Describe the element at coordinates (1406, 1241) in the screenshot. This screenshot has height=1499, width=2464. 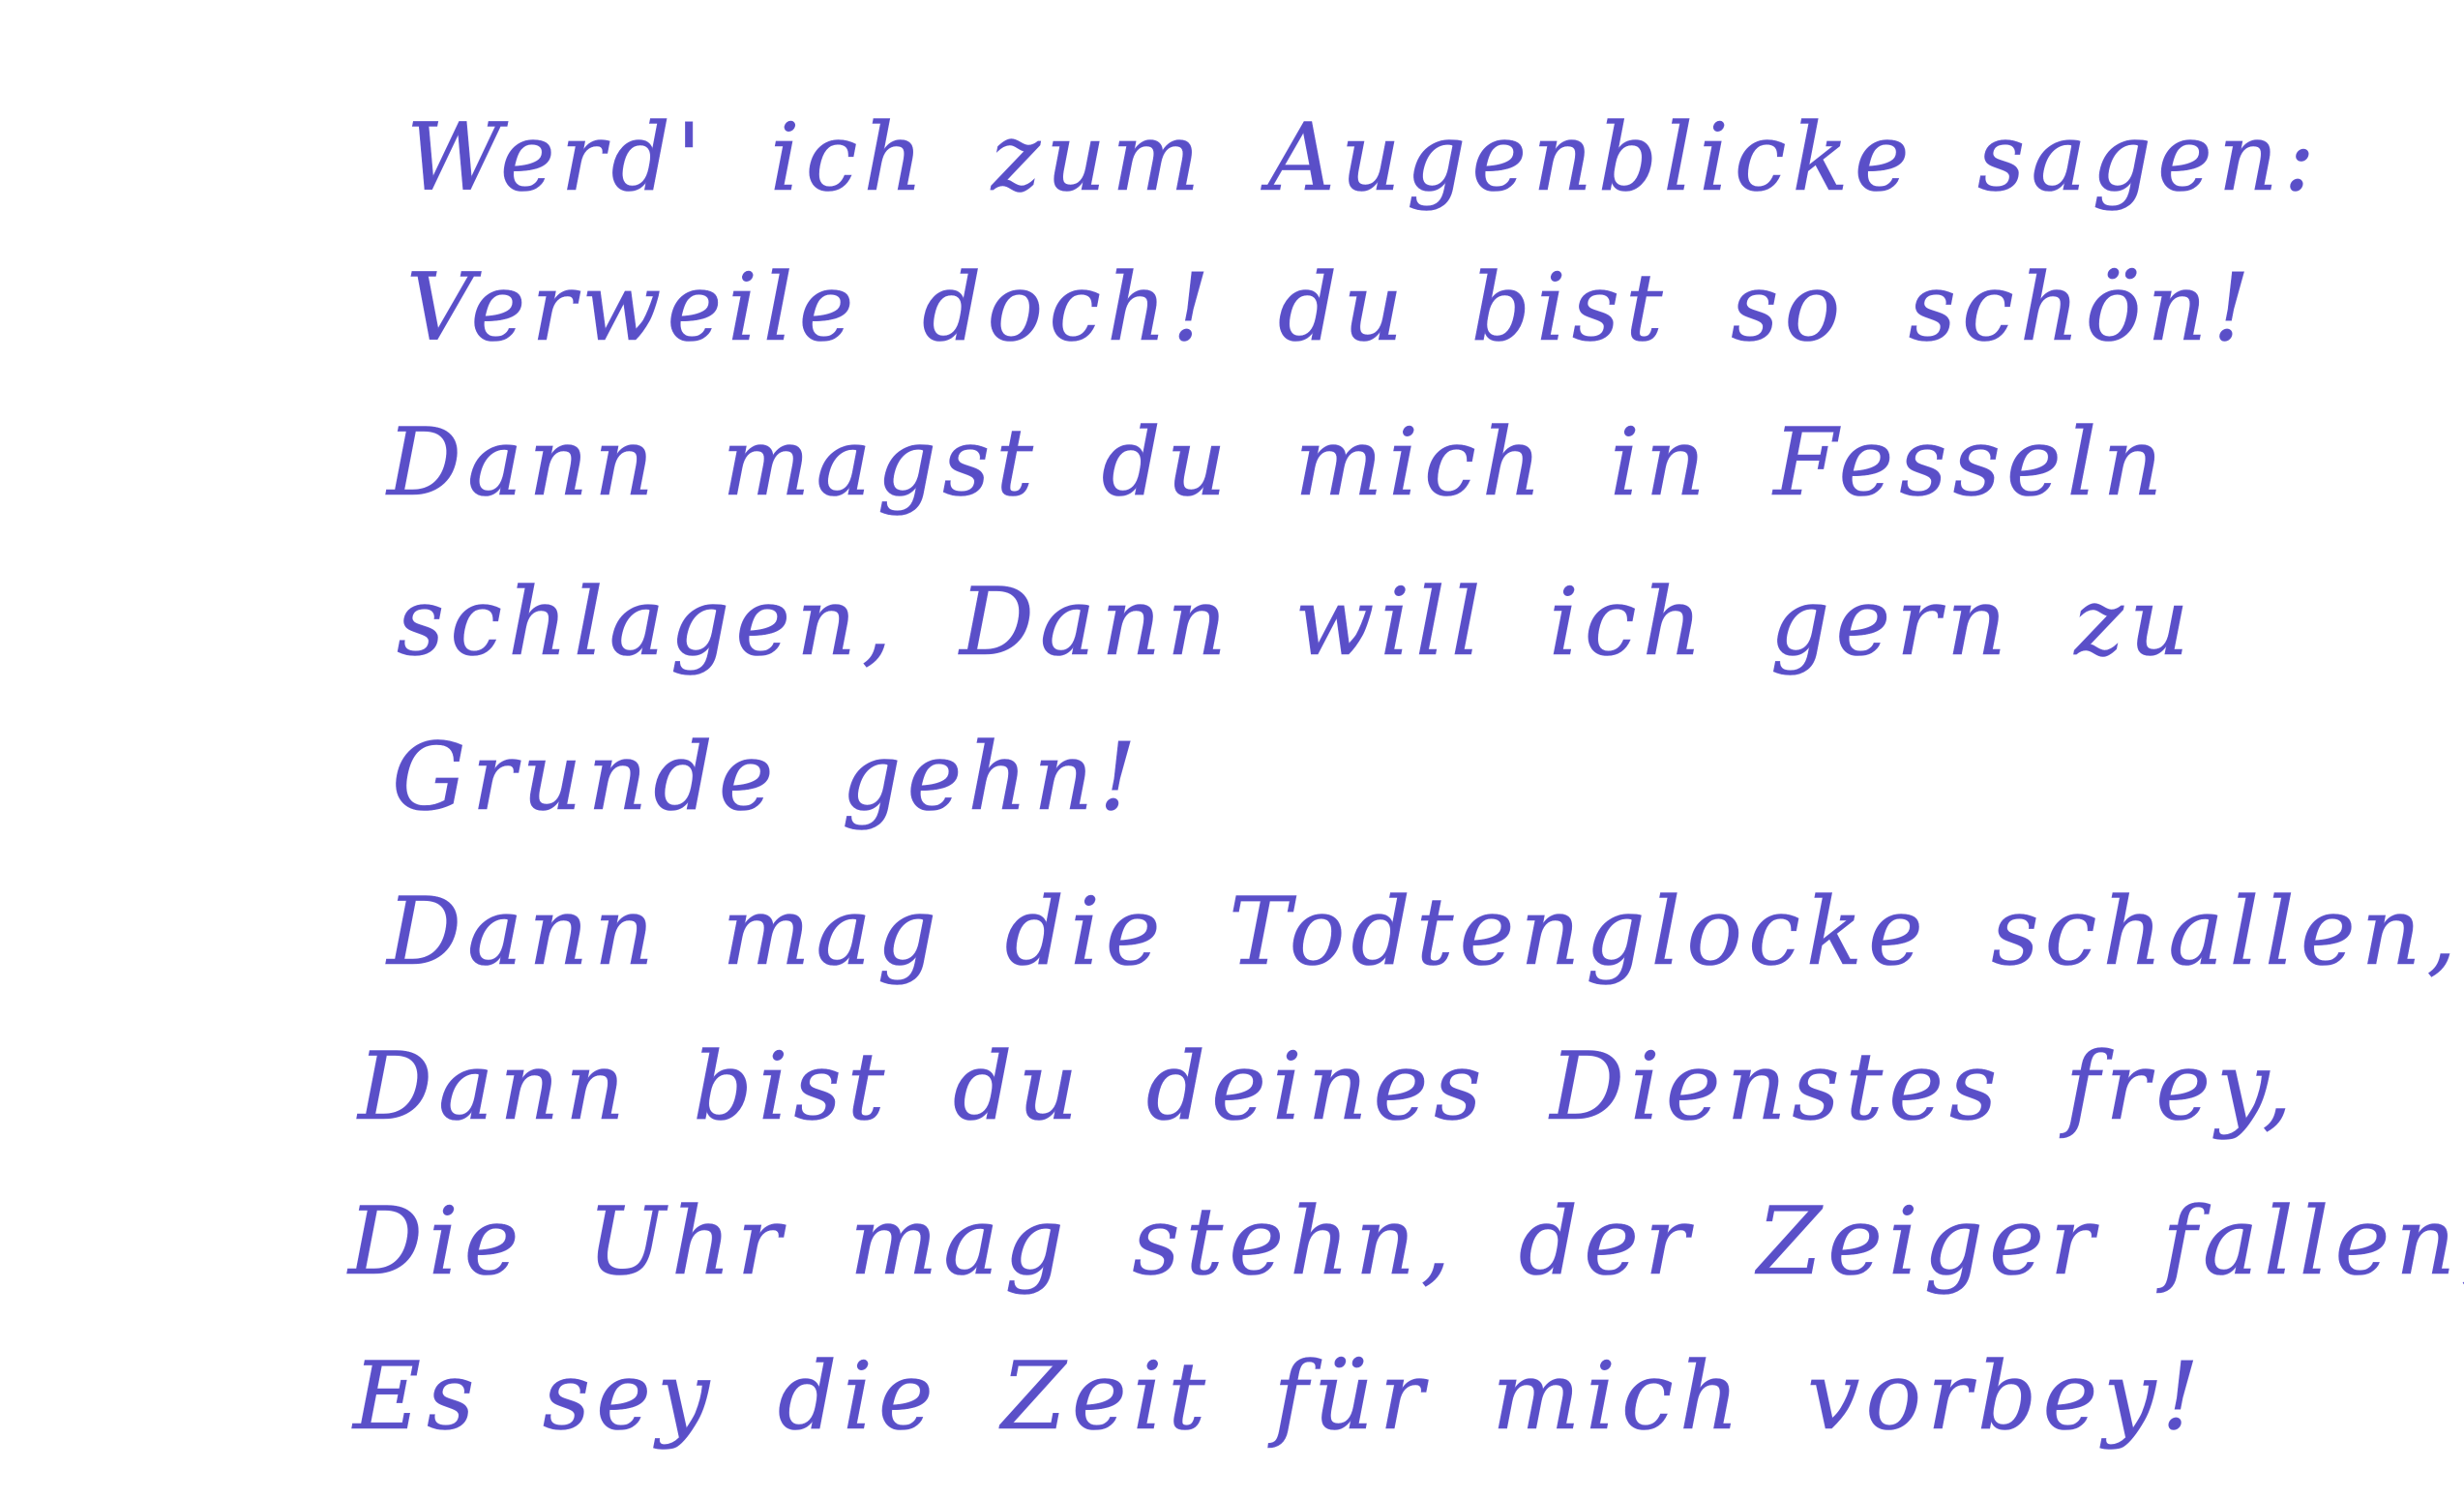
I see `poem-line-8: Die Uhr mag stehn, der Zeiger fallen,` at that location.